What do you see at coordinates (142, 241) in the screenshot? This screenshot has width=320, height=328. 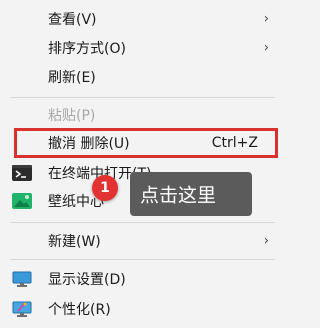 I see `menu-item-new: 新建(W) ›` at bounding box center [142, 241].